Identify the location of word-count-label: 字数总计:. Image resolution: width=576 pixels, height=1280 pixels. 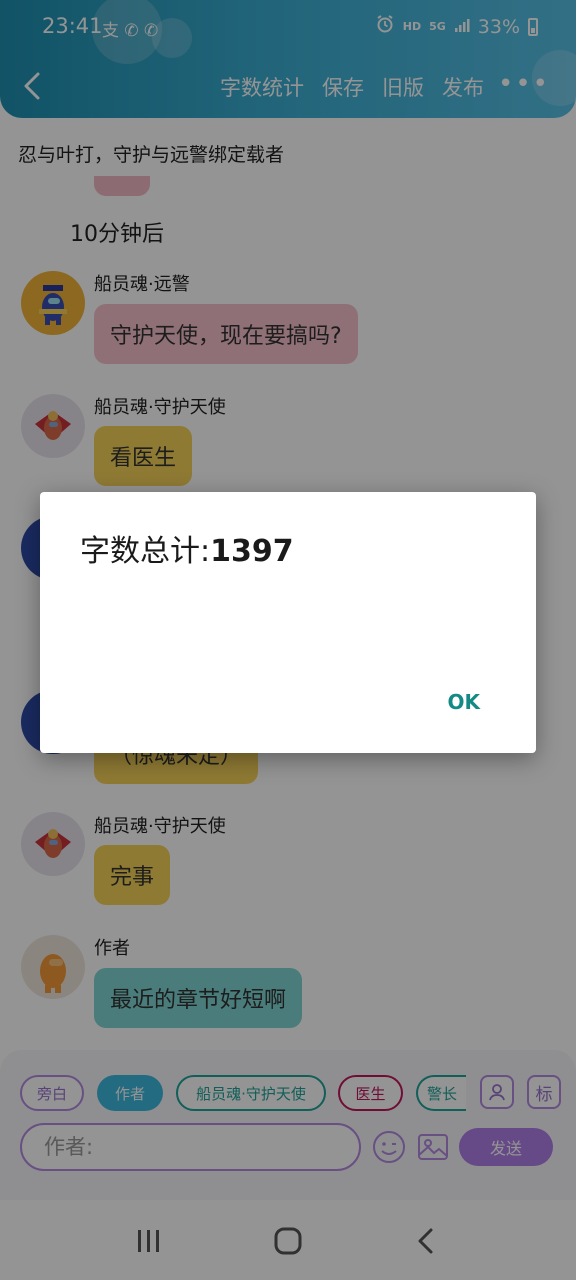
(145, 551).